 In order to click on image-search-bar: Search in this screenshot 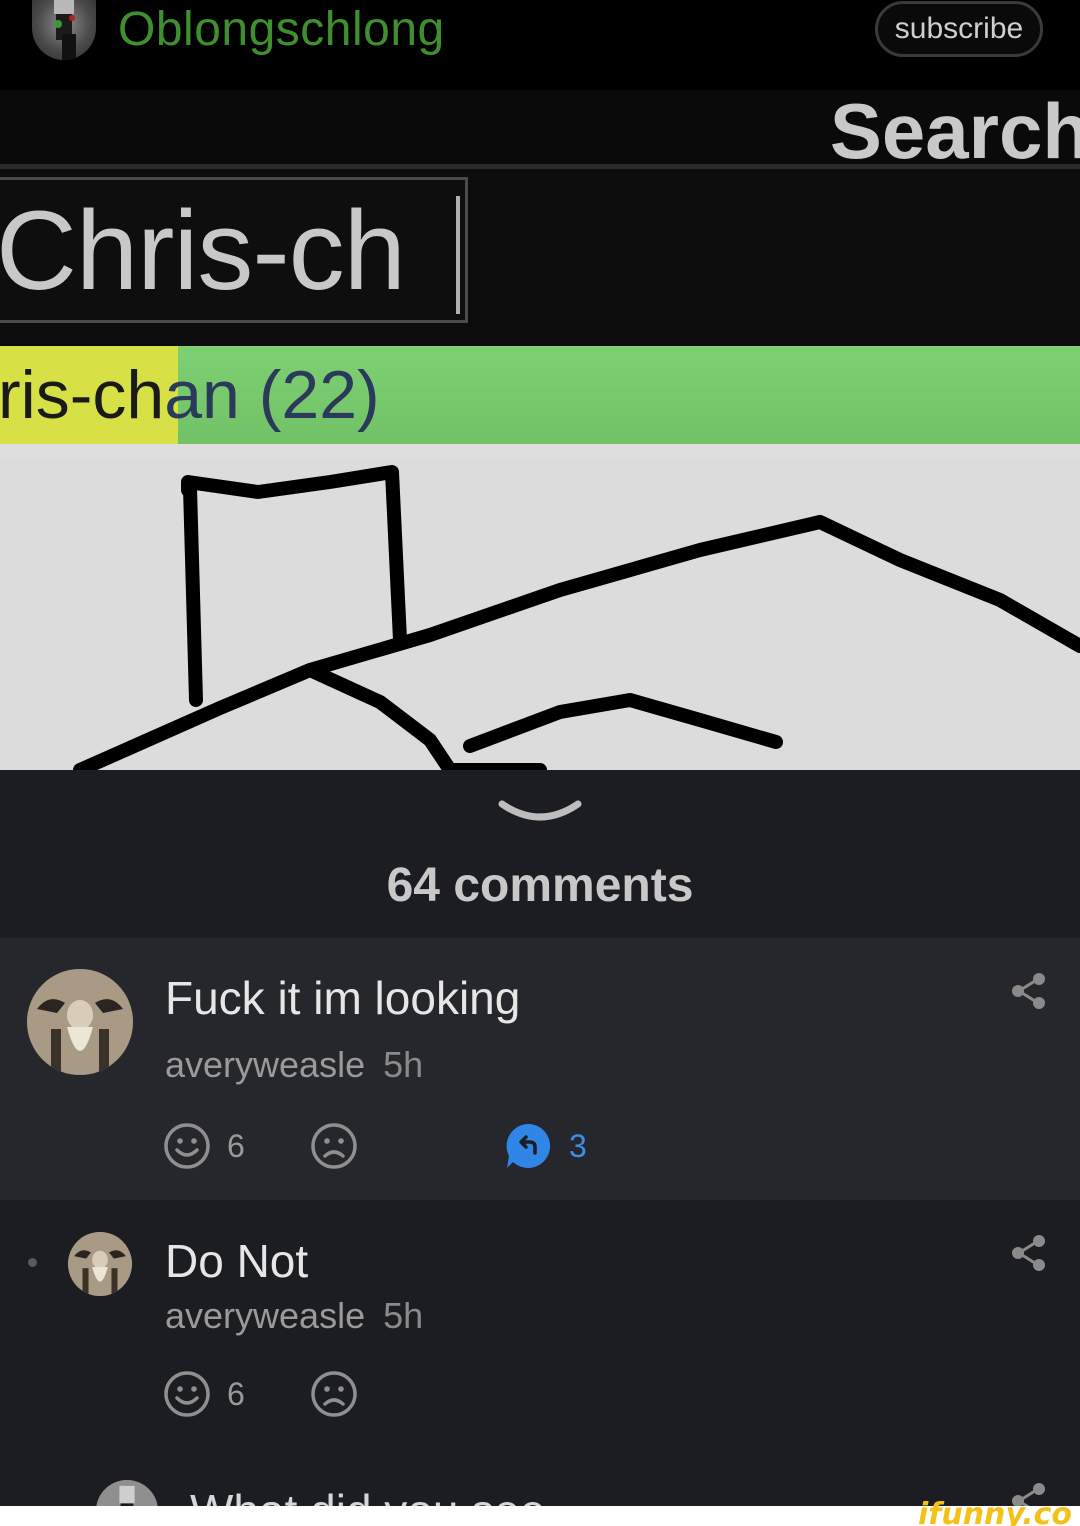, I will do `click(540, 132)`.